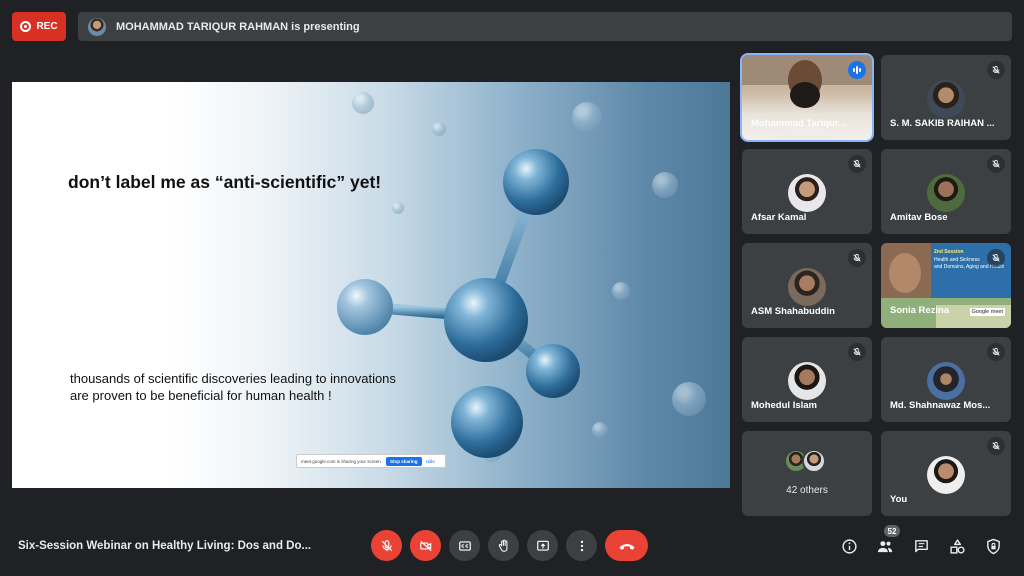 This screenshot has height=576, width=1024. I want to click on participant-name: Mohedul Islam, so click(784, 405).